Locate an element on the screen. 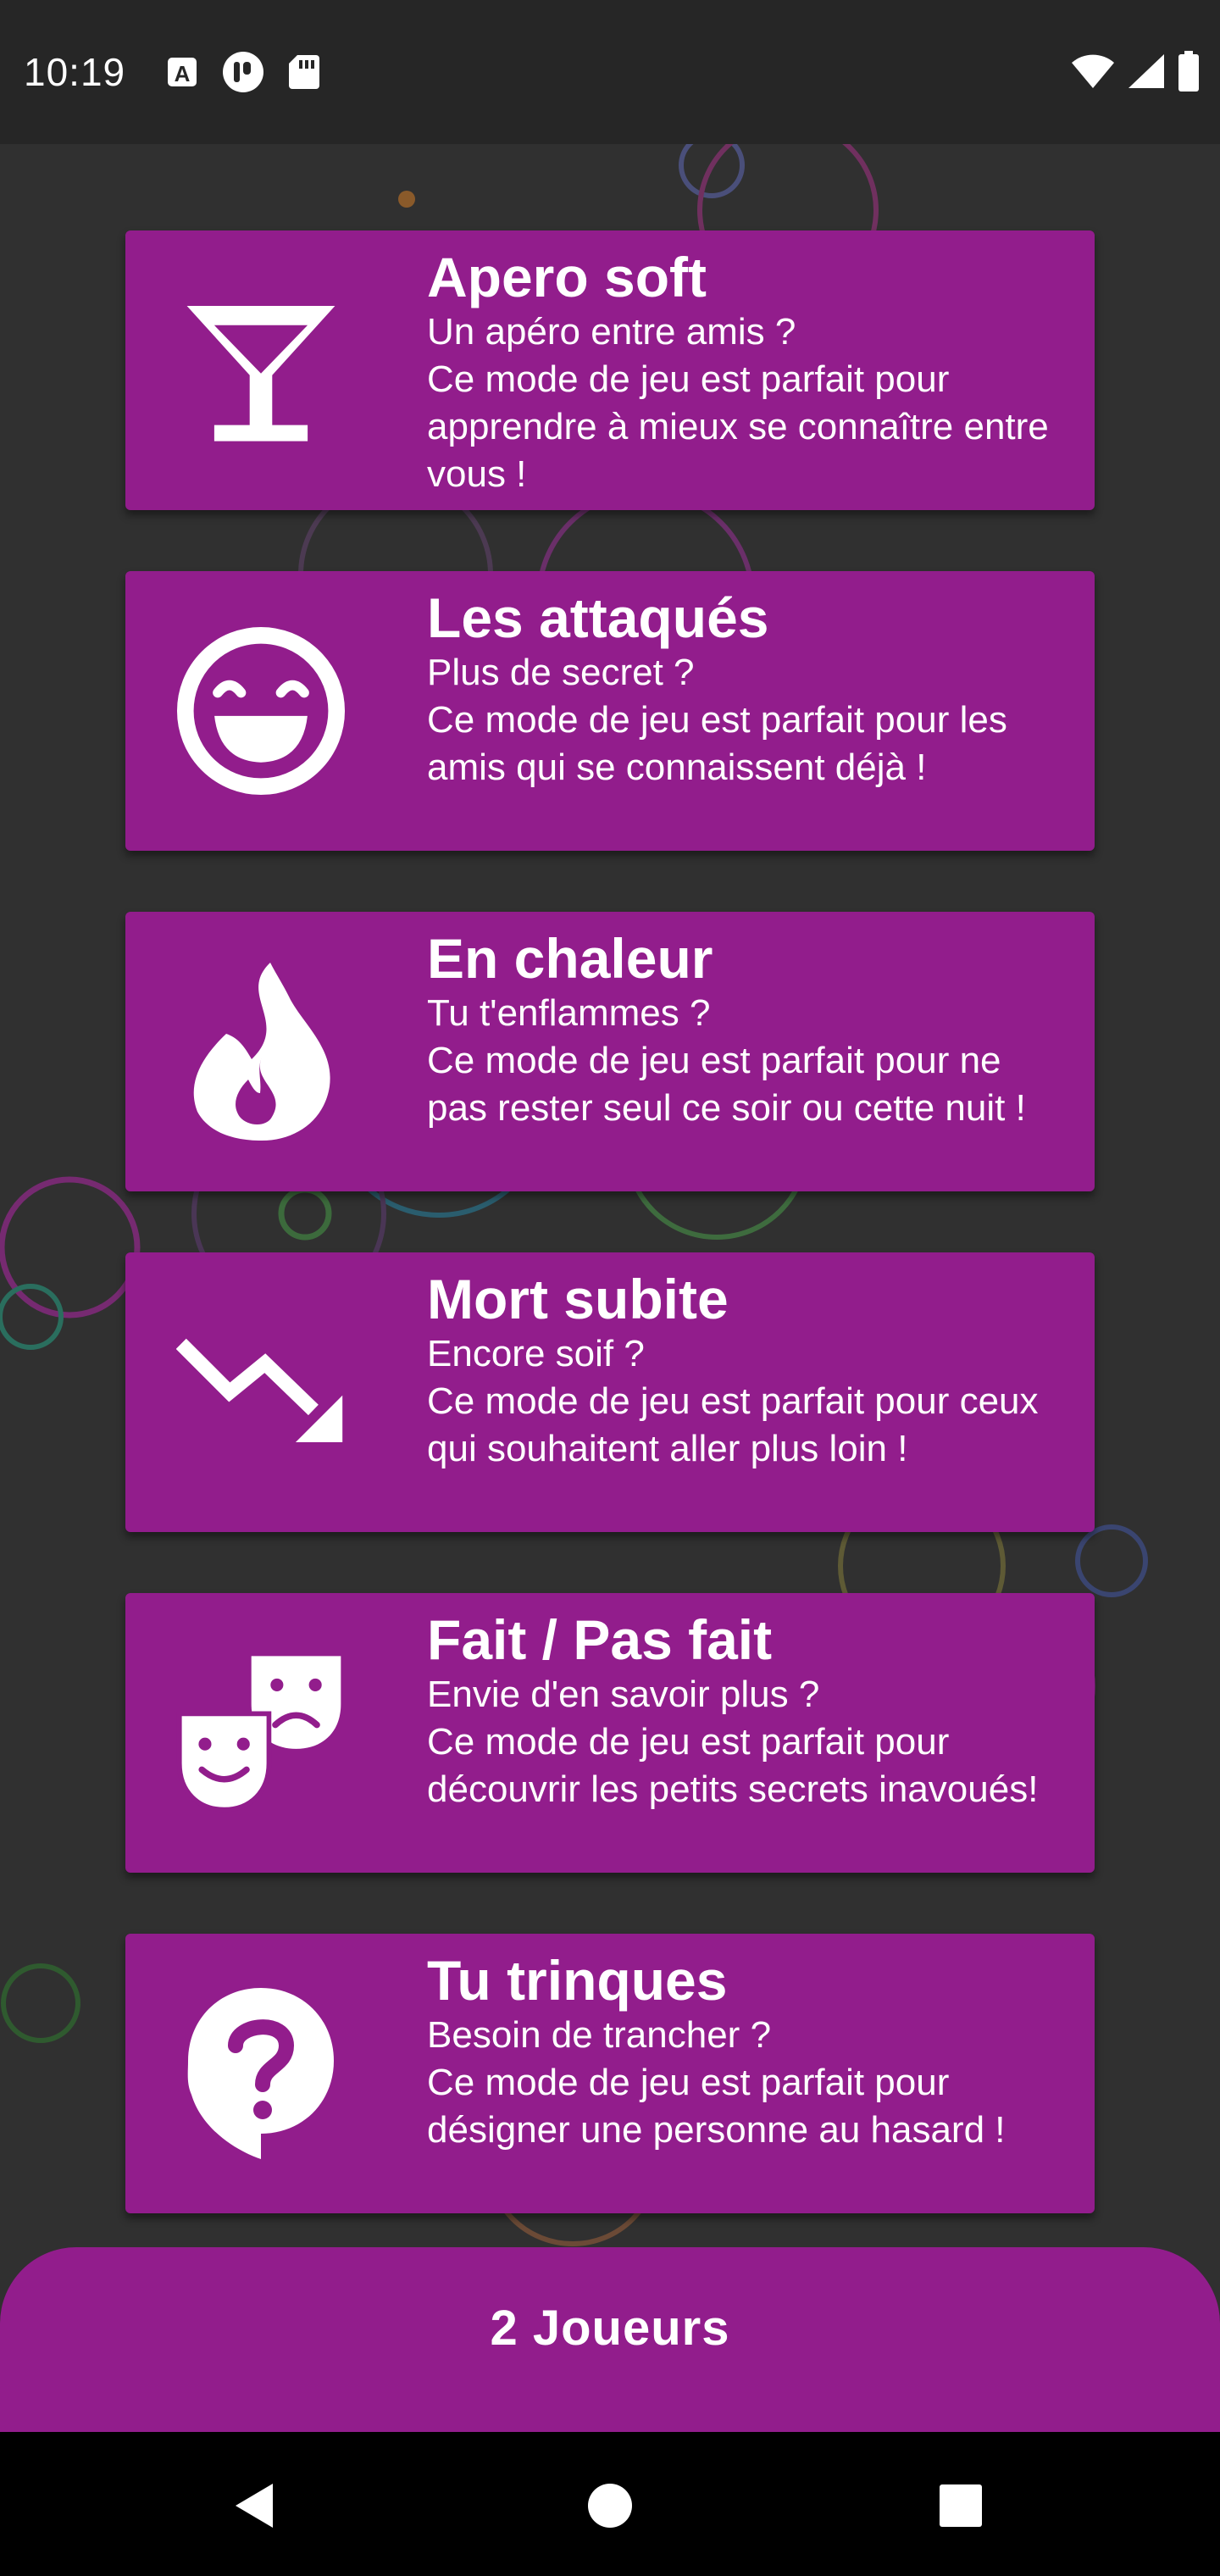 The height and width of the screenshot is (2576, 1220). players-button-label: 2 Joueurs is located at coordinates (610, 2328).